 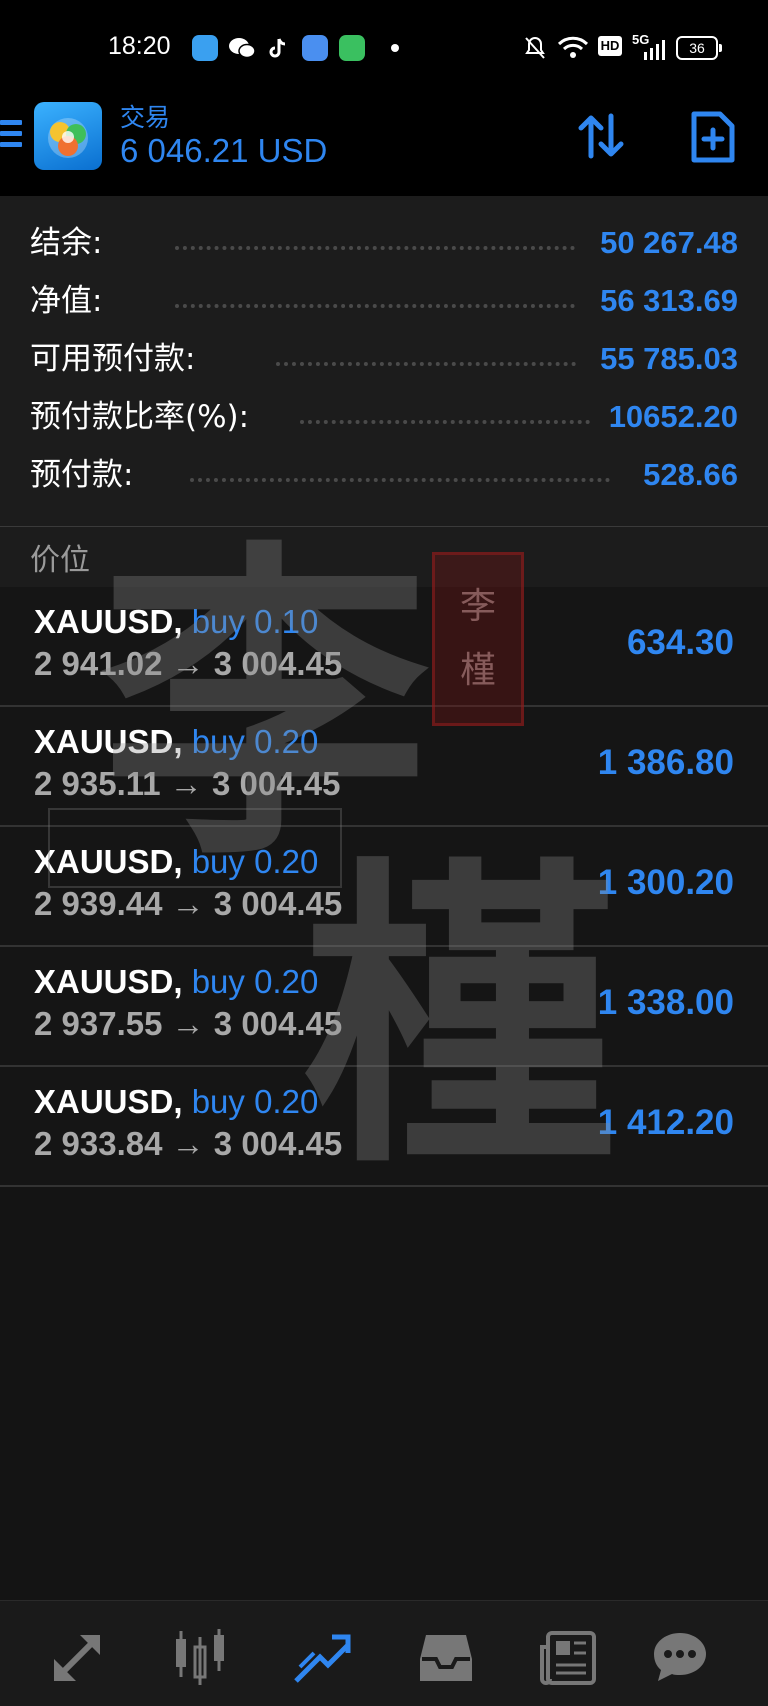 What do you see at coordinates (384, 1653) in the screenshot?
I see `bottom-nav` at bounding box center [384, 1653].